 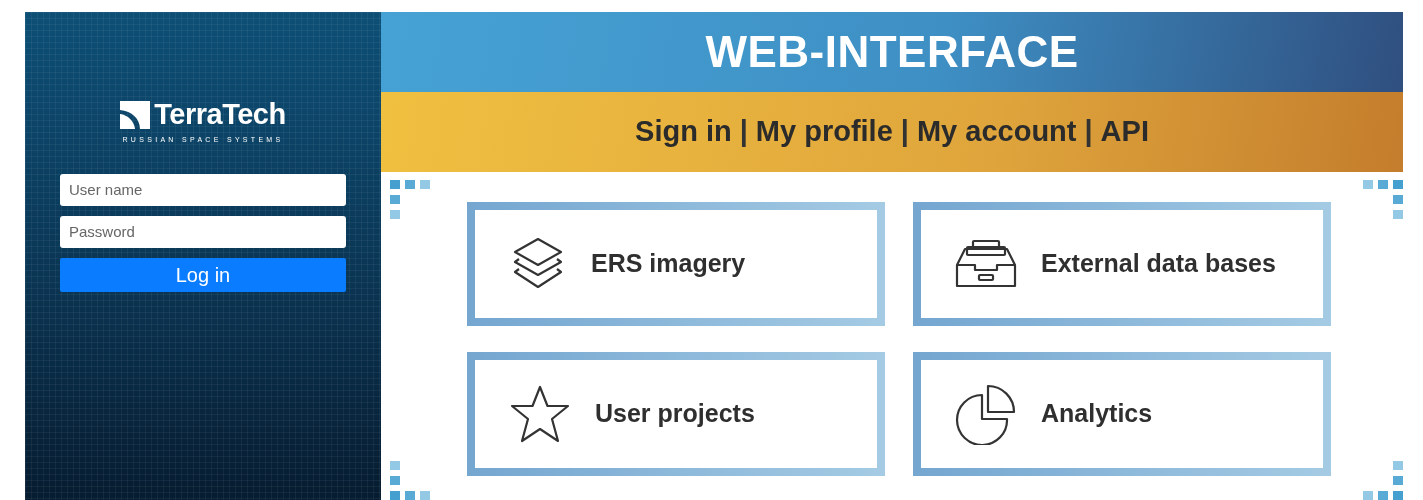 I want to click on feature-tile: Analytics, so click(x=1122, y=414).